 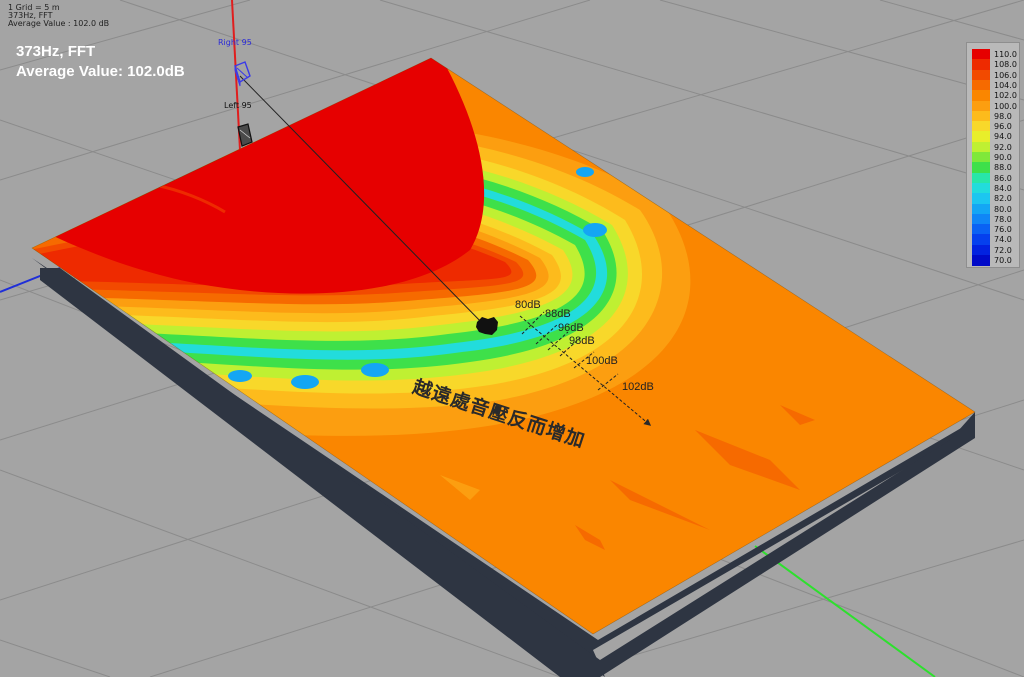 I want to click on db-label-96: 96dB, so click(x=571, y=328).